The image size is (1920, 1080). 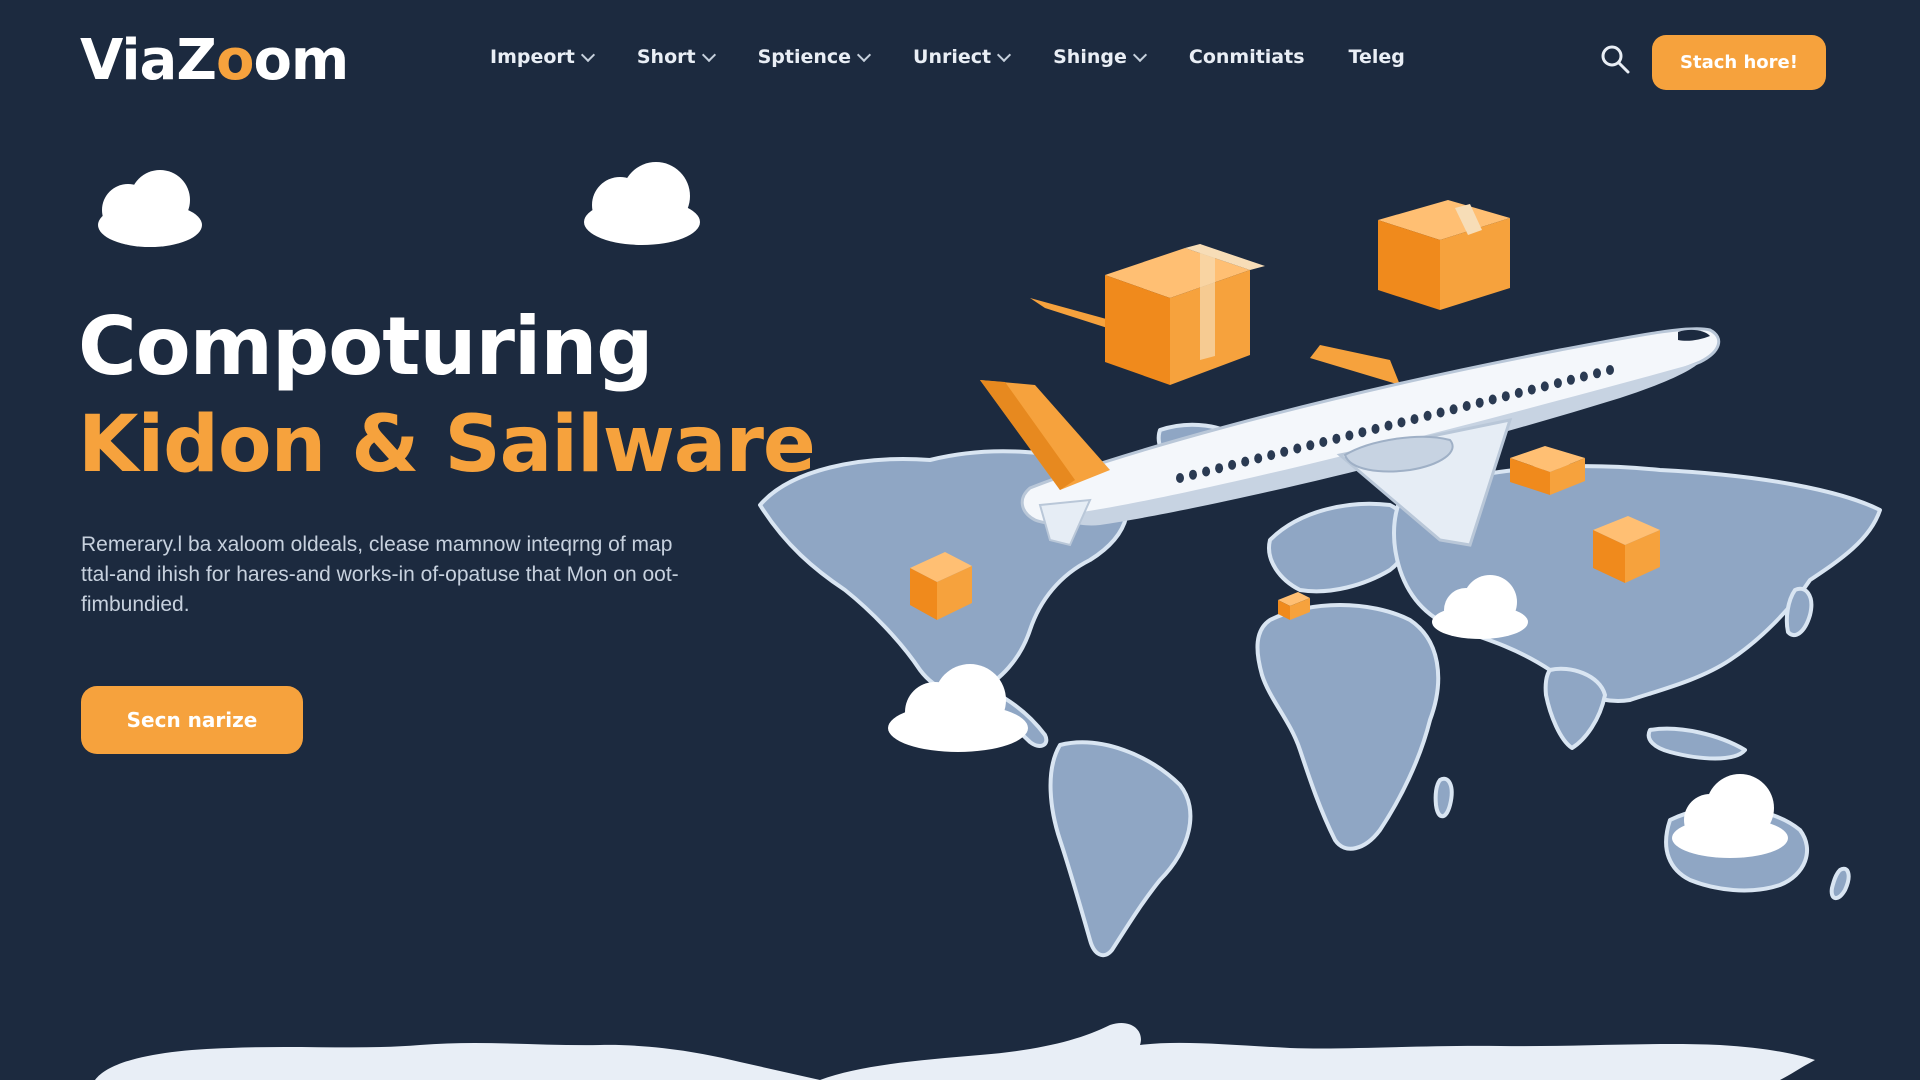 I want to click on nav-item-shinge: Shinge, so click(x=1100, y=57).